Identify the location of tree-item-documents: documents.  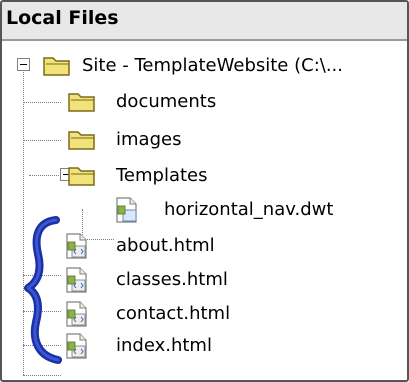
(204, 102).